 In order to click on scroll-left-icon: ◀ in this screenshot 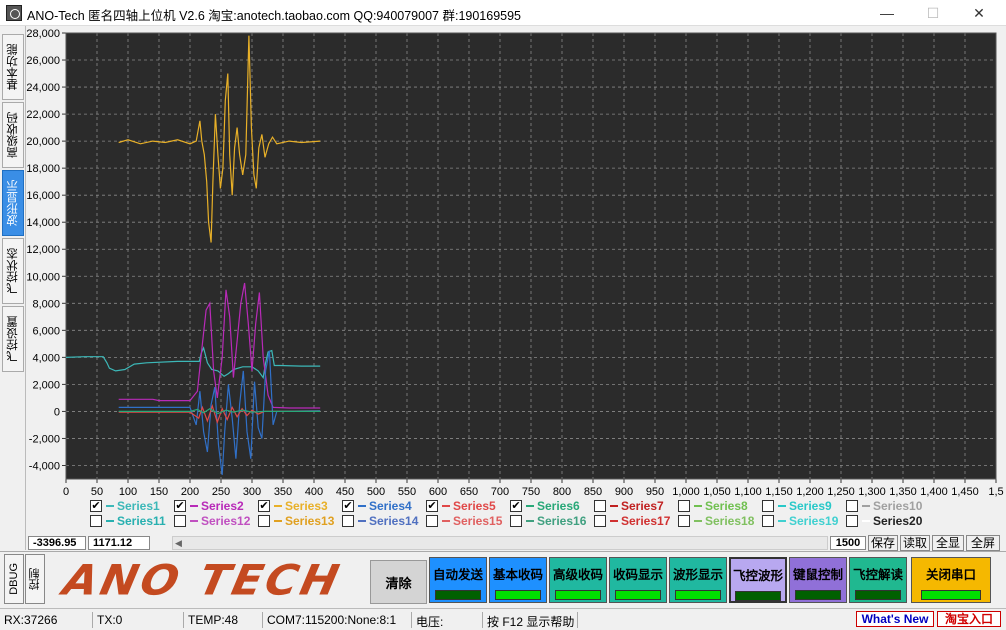, I will do `click(178, 543)`.